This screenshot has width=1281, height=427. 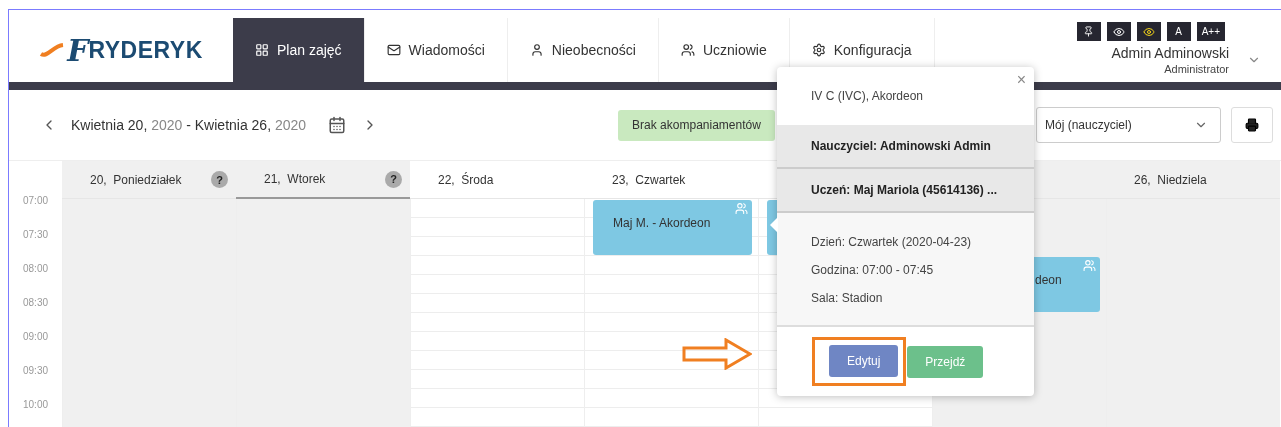 I want to click on time-label: 08:00, so click(x=35, y=269).